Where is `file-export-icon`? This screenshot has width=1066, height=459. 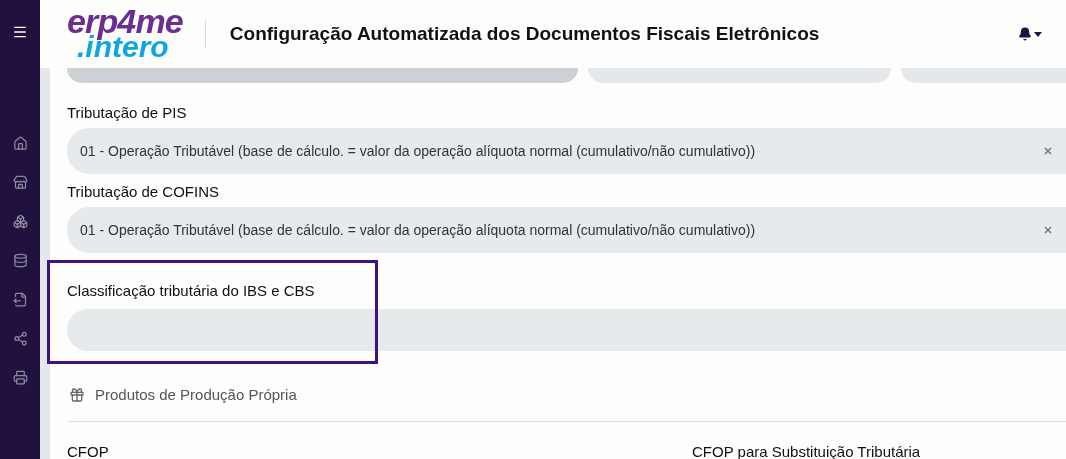
file-export-icon is located at coordinates (20, 299).